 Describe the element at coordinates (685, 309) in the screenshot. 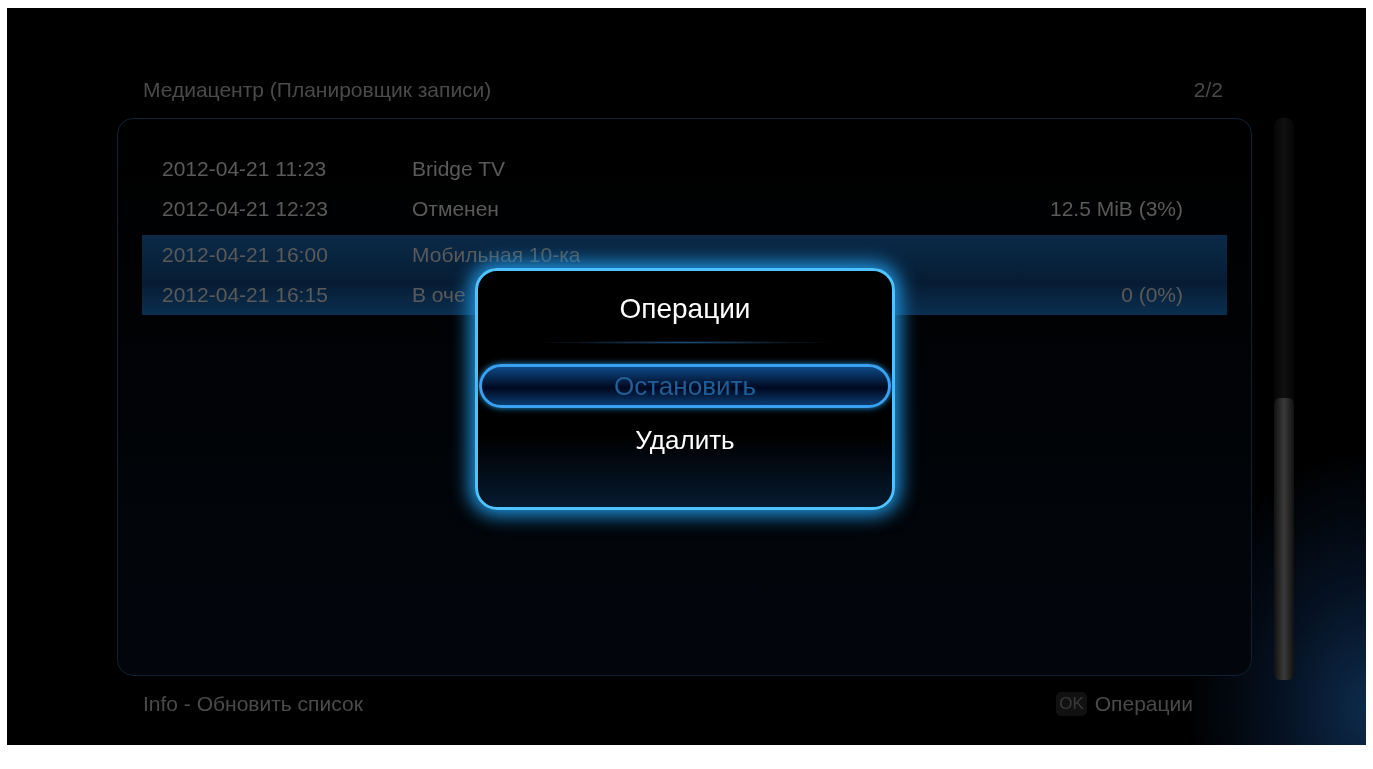

I see `dialog-title: Операции` at that location.